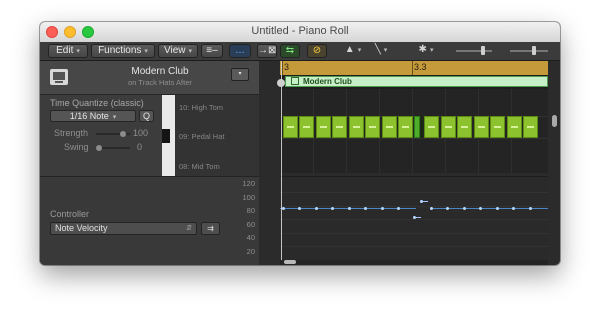  What do you see at coordinates (99, 148) in the screenshot?
I see `swing-knob` at bounding box center [99, 148].